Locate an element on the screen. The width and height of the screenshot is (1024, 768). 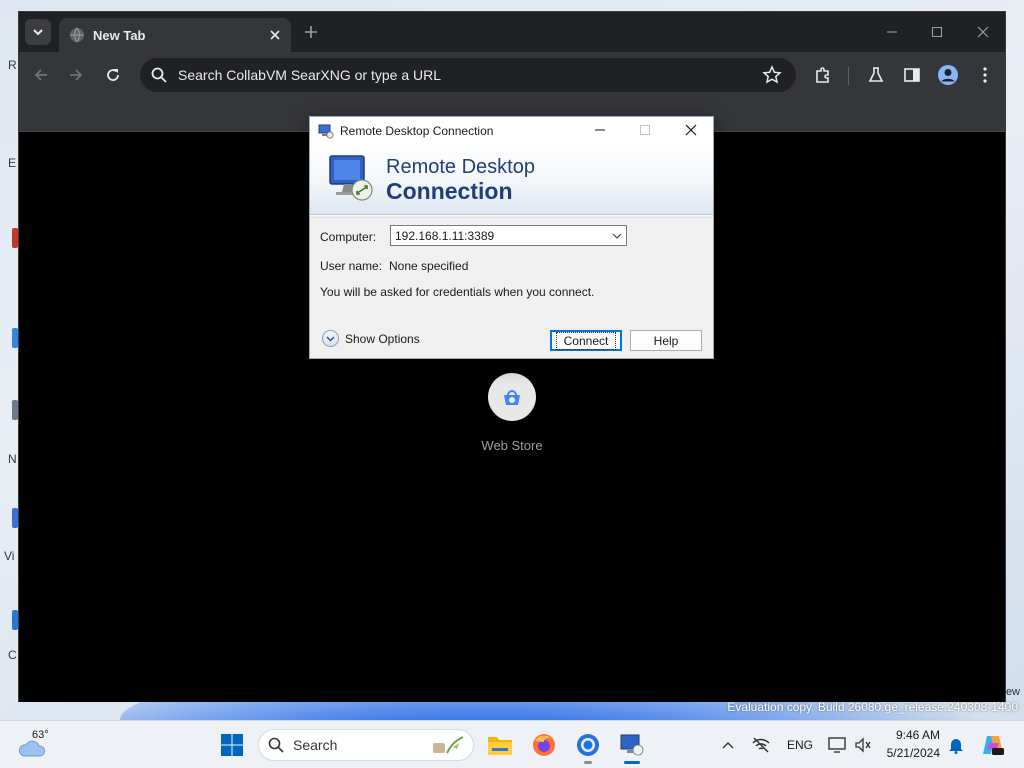
copilot-icon is located at coordinates (993, 745).